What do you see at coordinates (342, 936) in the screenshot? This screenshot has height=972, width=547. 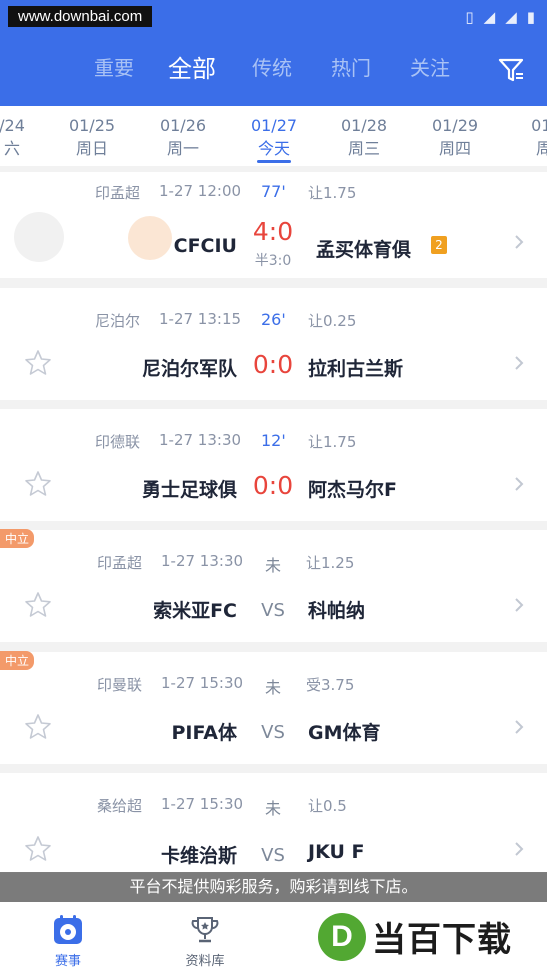 I see `watermark-logo: D` at bounding box center [342, 936].